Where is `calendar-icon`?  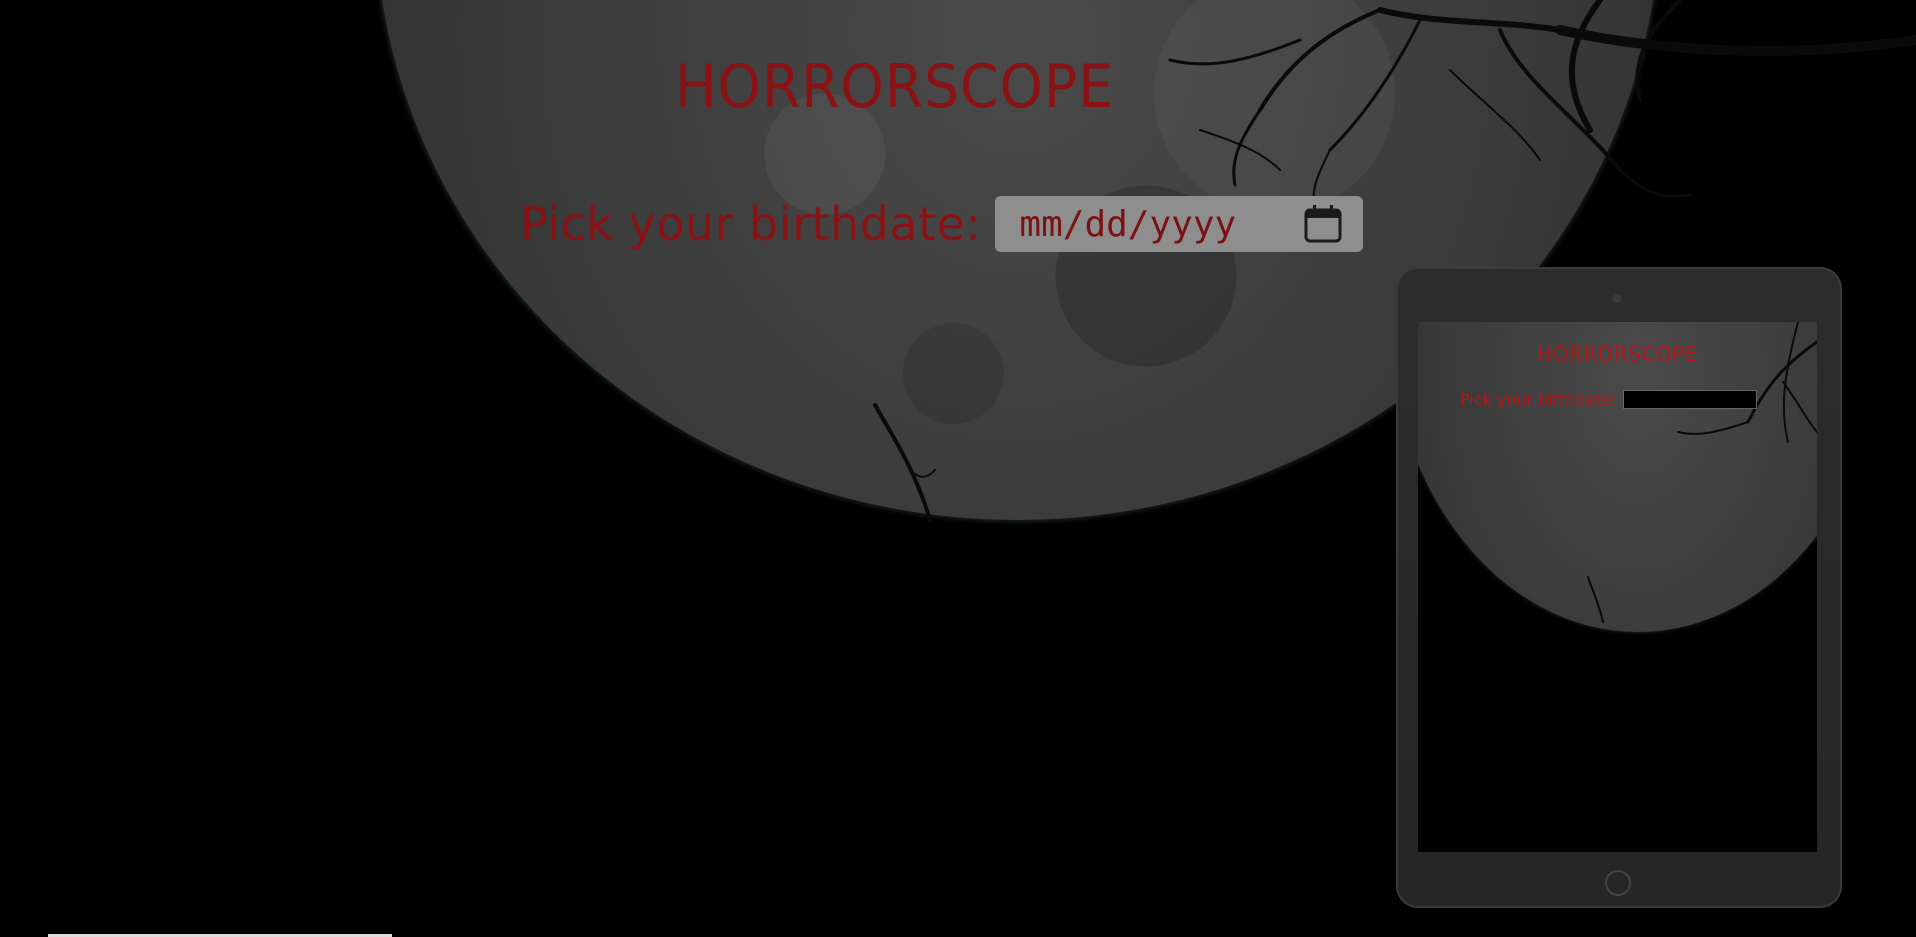 calendar-icon is located at coordinates (1323, 224).